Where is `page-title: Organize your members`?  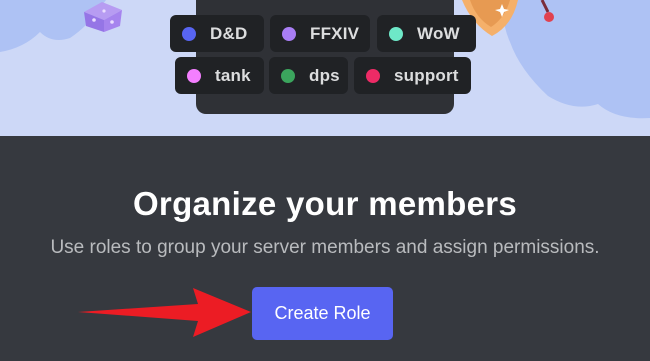
page-title: Organize your members is located at coordinates (325, 203).